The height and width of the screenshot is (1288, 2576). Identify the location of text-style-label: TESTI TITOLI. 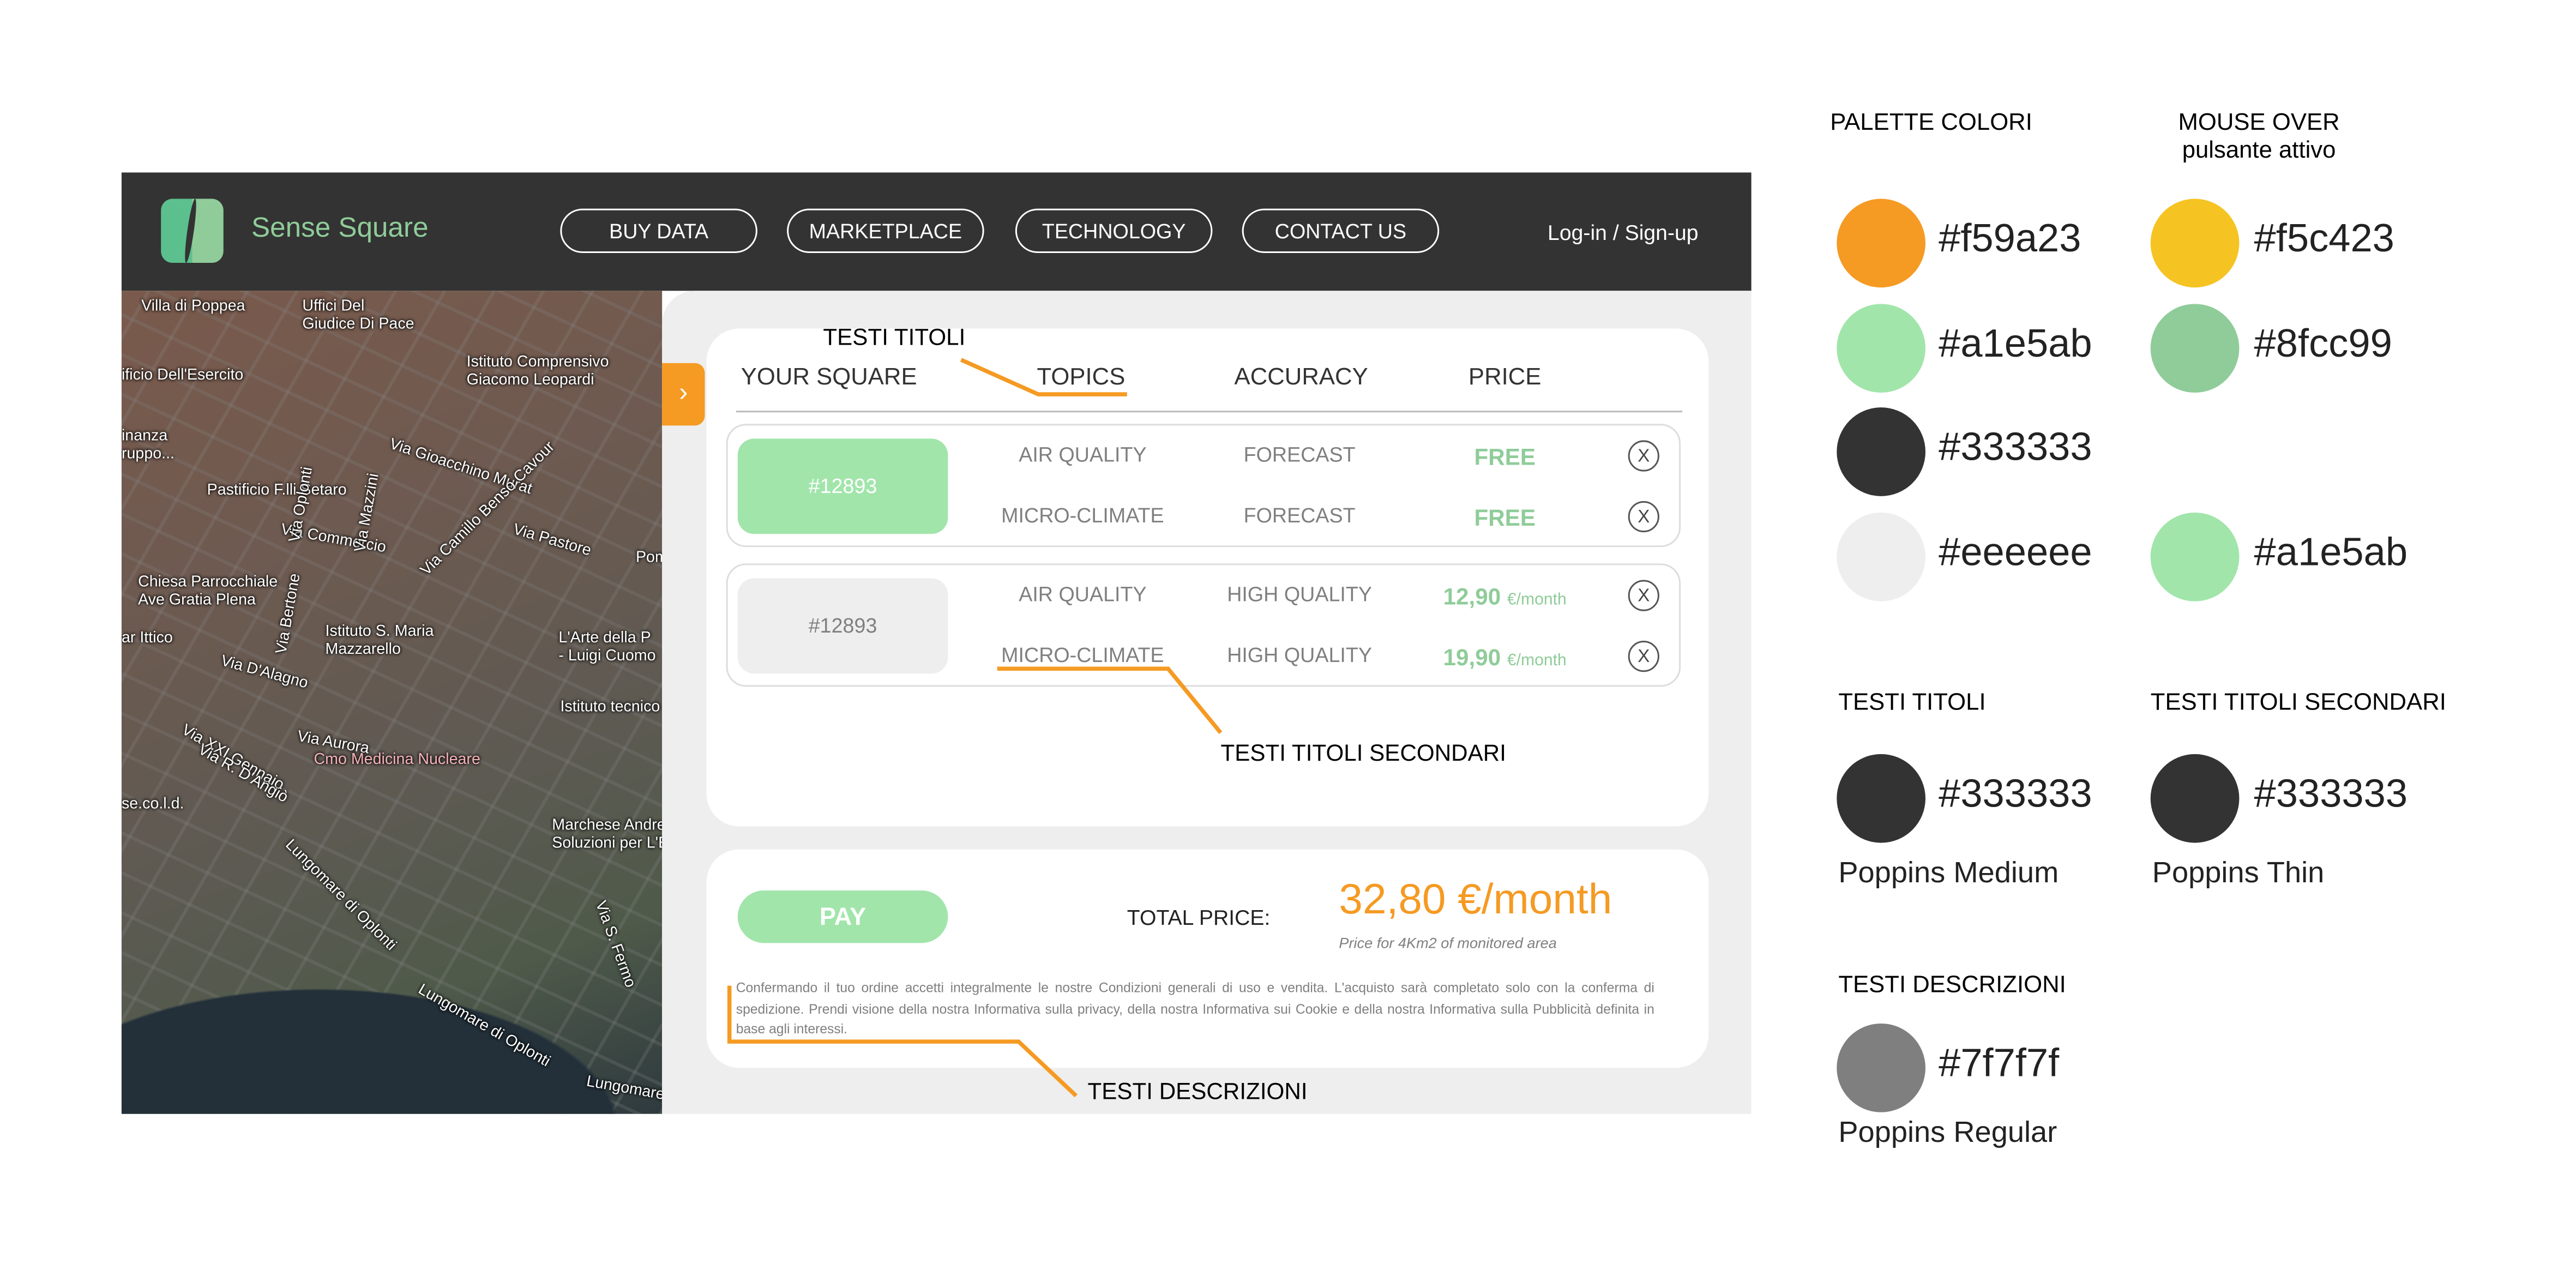
(1912, 703).